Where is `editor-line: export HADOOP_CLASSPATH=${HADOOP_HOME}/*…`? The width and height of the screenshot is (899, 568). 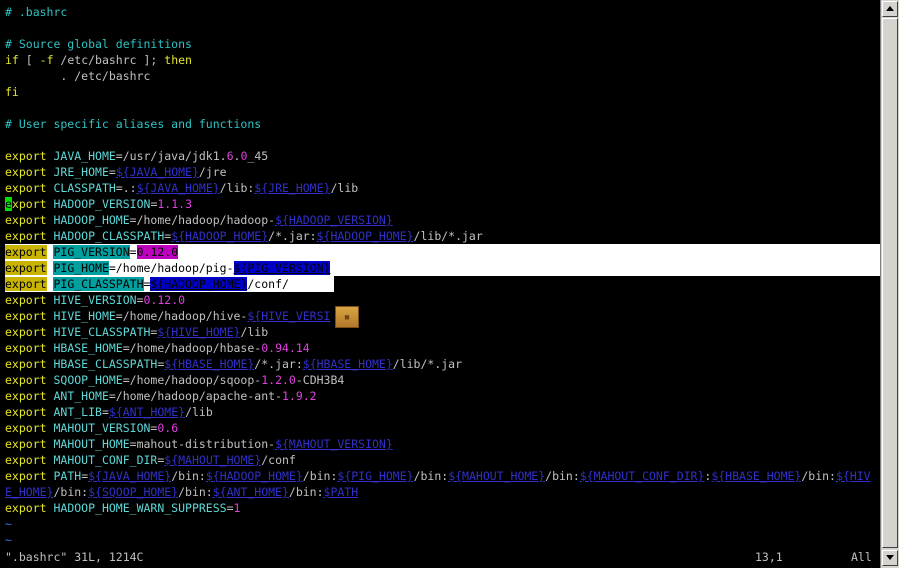
editor-line: export HADOOP_CLASSPATH=${HADOOP_HOME}/*… is located at coordinates (244, 236).